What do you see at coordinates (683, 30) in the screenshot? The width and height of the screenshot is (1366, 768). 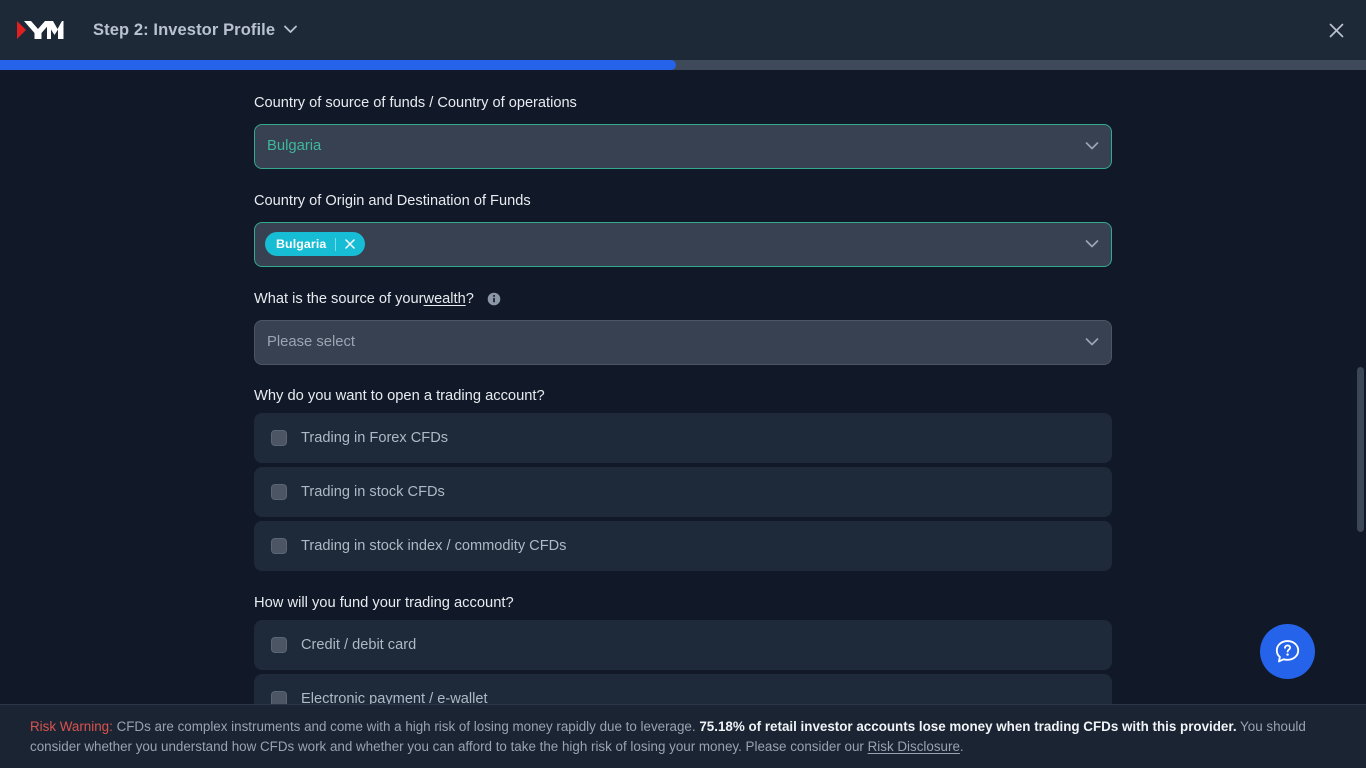 I see `app-header: Step 2: Investor Profile` at bounding box center [683, 30].